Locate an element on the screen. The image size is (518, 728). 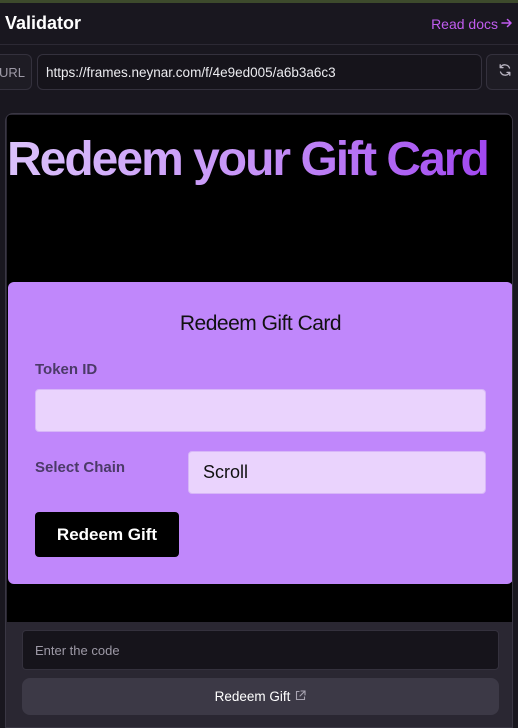
url-bar: URL is located at coordinates (259, 72).